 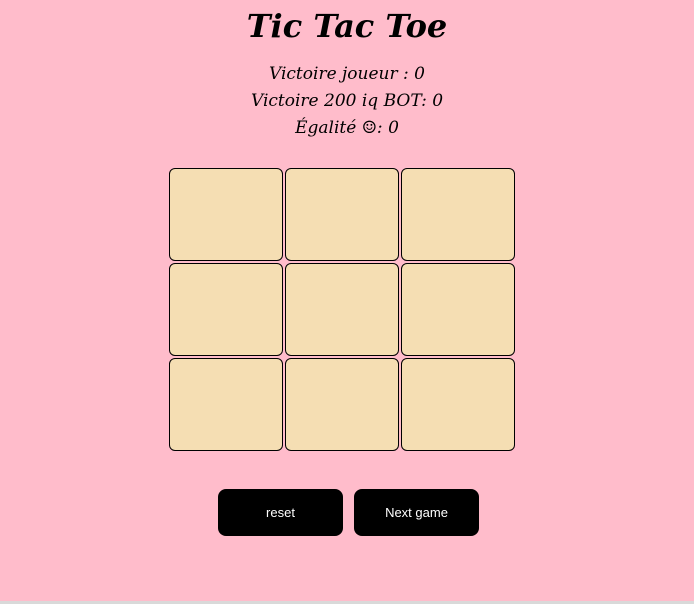 What do you see at coordinates (347, 74) in the screenshot?
I see `player-wins-text: Victoire joueur : 0` at bounding box center [347, 74].